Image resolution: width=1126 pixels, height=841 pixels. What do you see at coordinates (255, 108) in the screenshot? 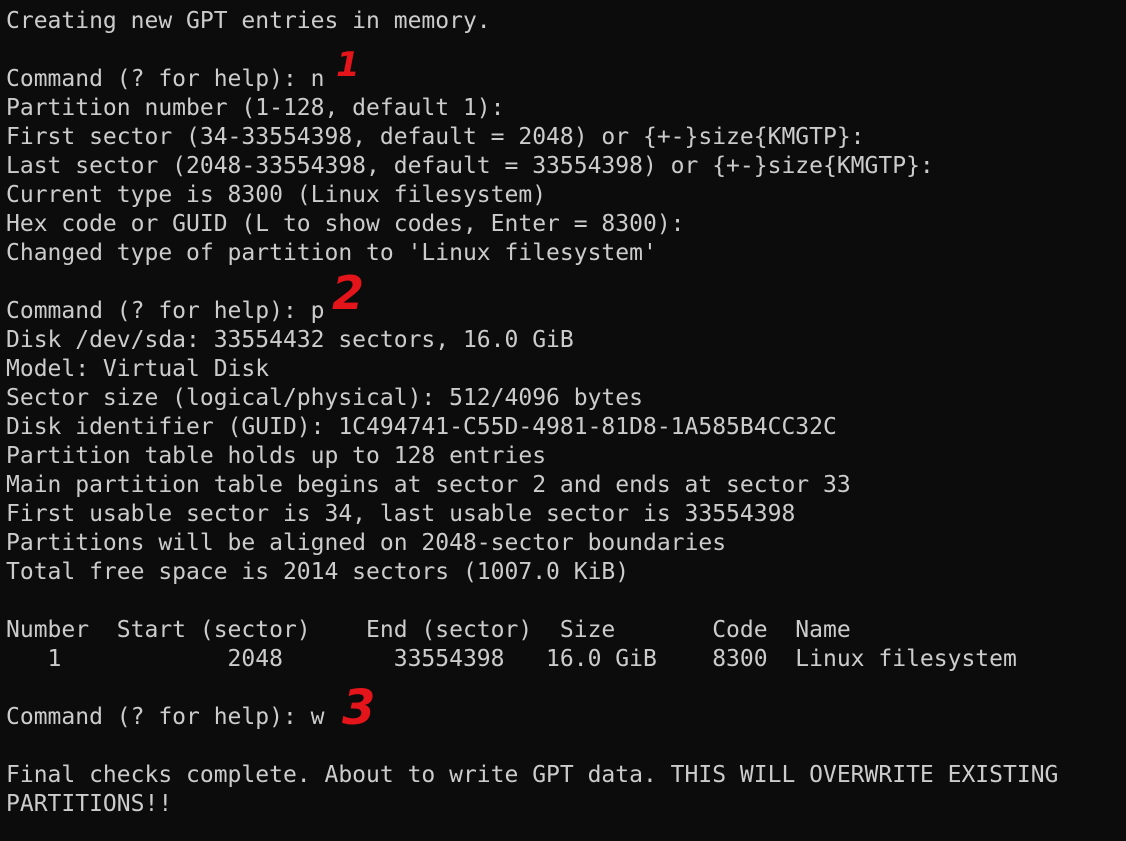
I see `output-line: Partition number (1-128, default 1):` at bounding box center [255, 108].